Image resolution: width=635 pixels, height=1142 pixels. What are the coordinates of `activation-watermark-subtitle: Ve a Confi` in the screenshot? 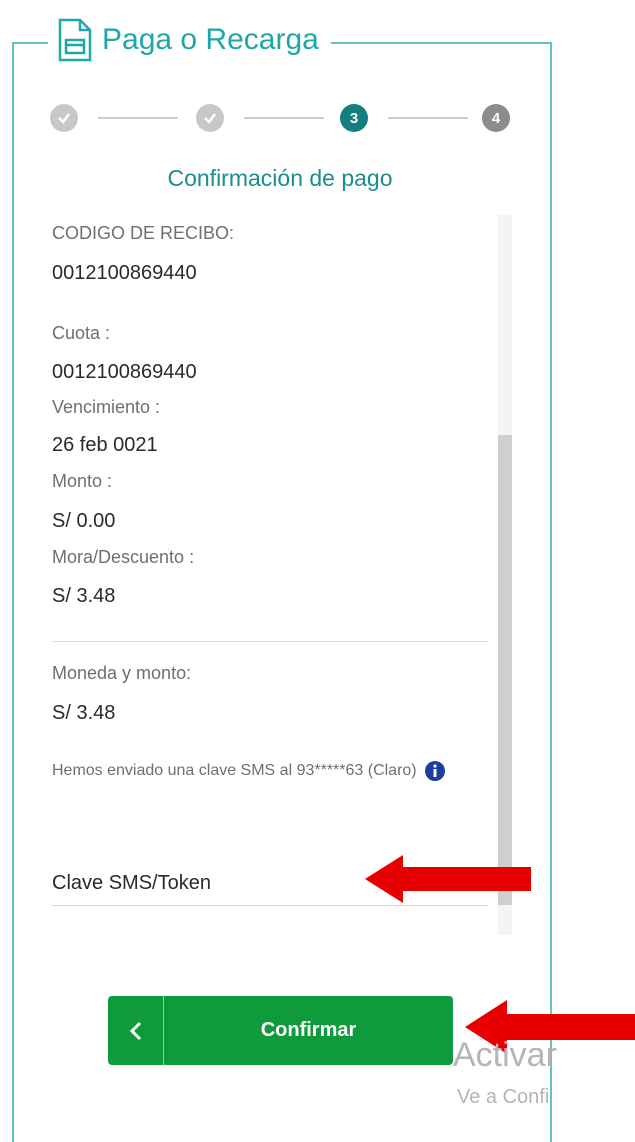 It's located at (503, 1097).